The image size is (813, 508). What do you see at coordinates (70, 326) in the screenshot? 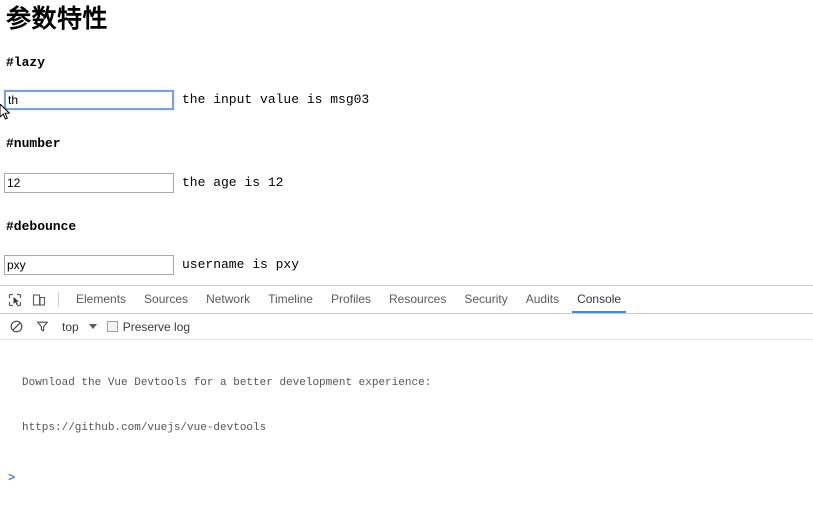
I see `console-context-label: top` at bounding box center [70, 326].